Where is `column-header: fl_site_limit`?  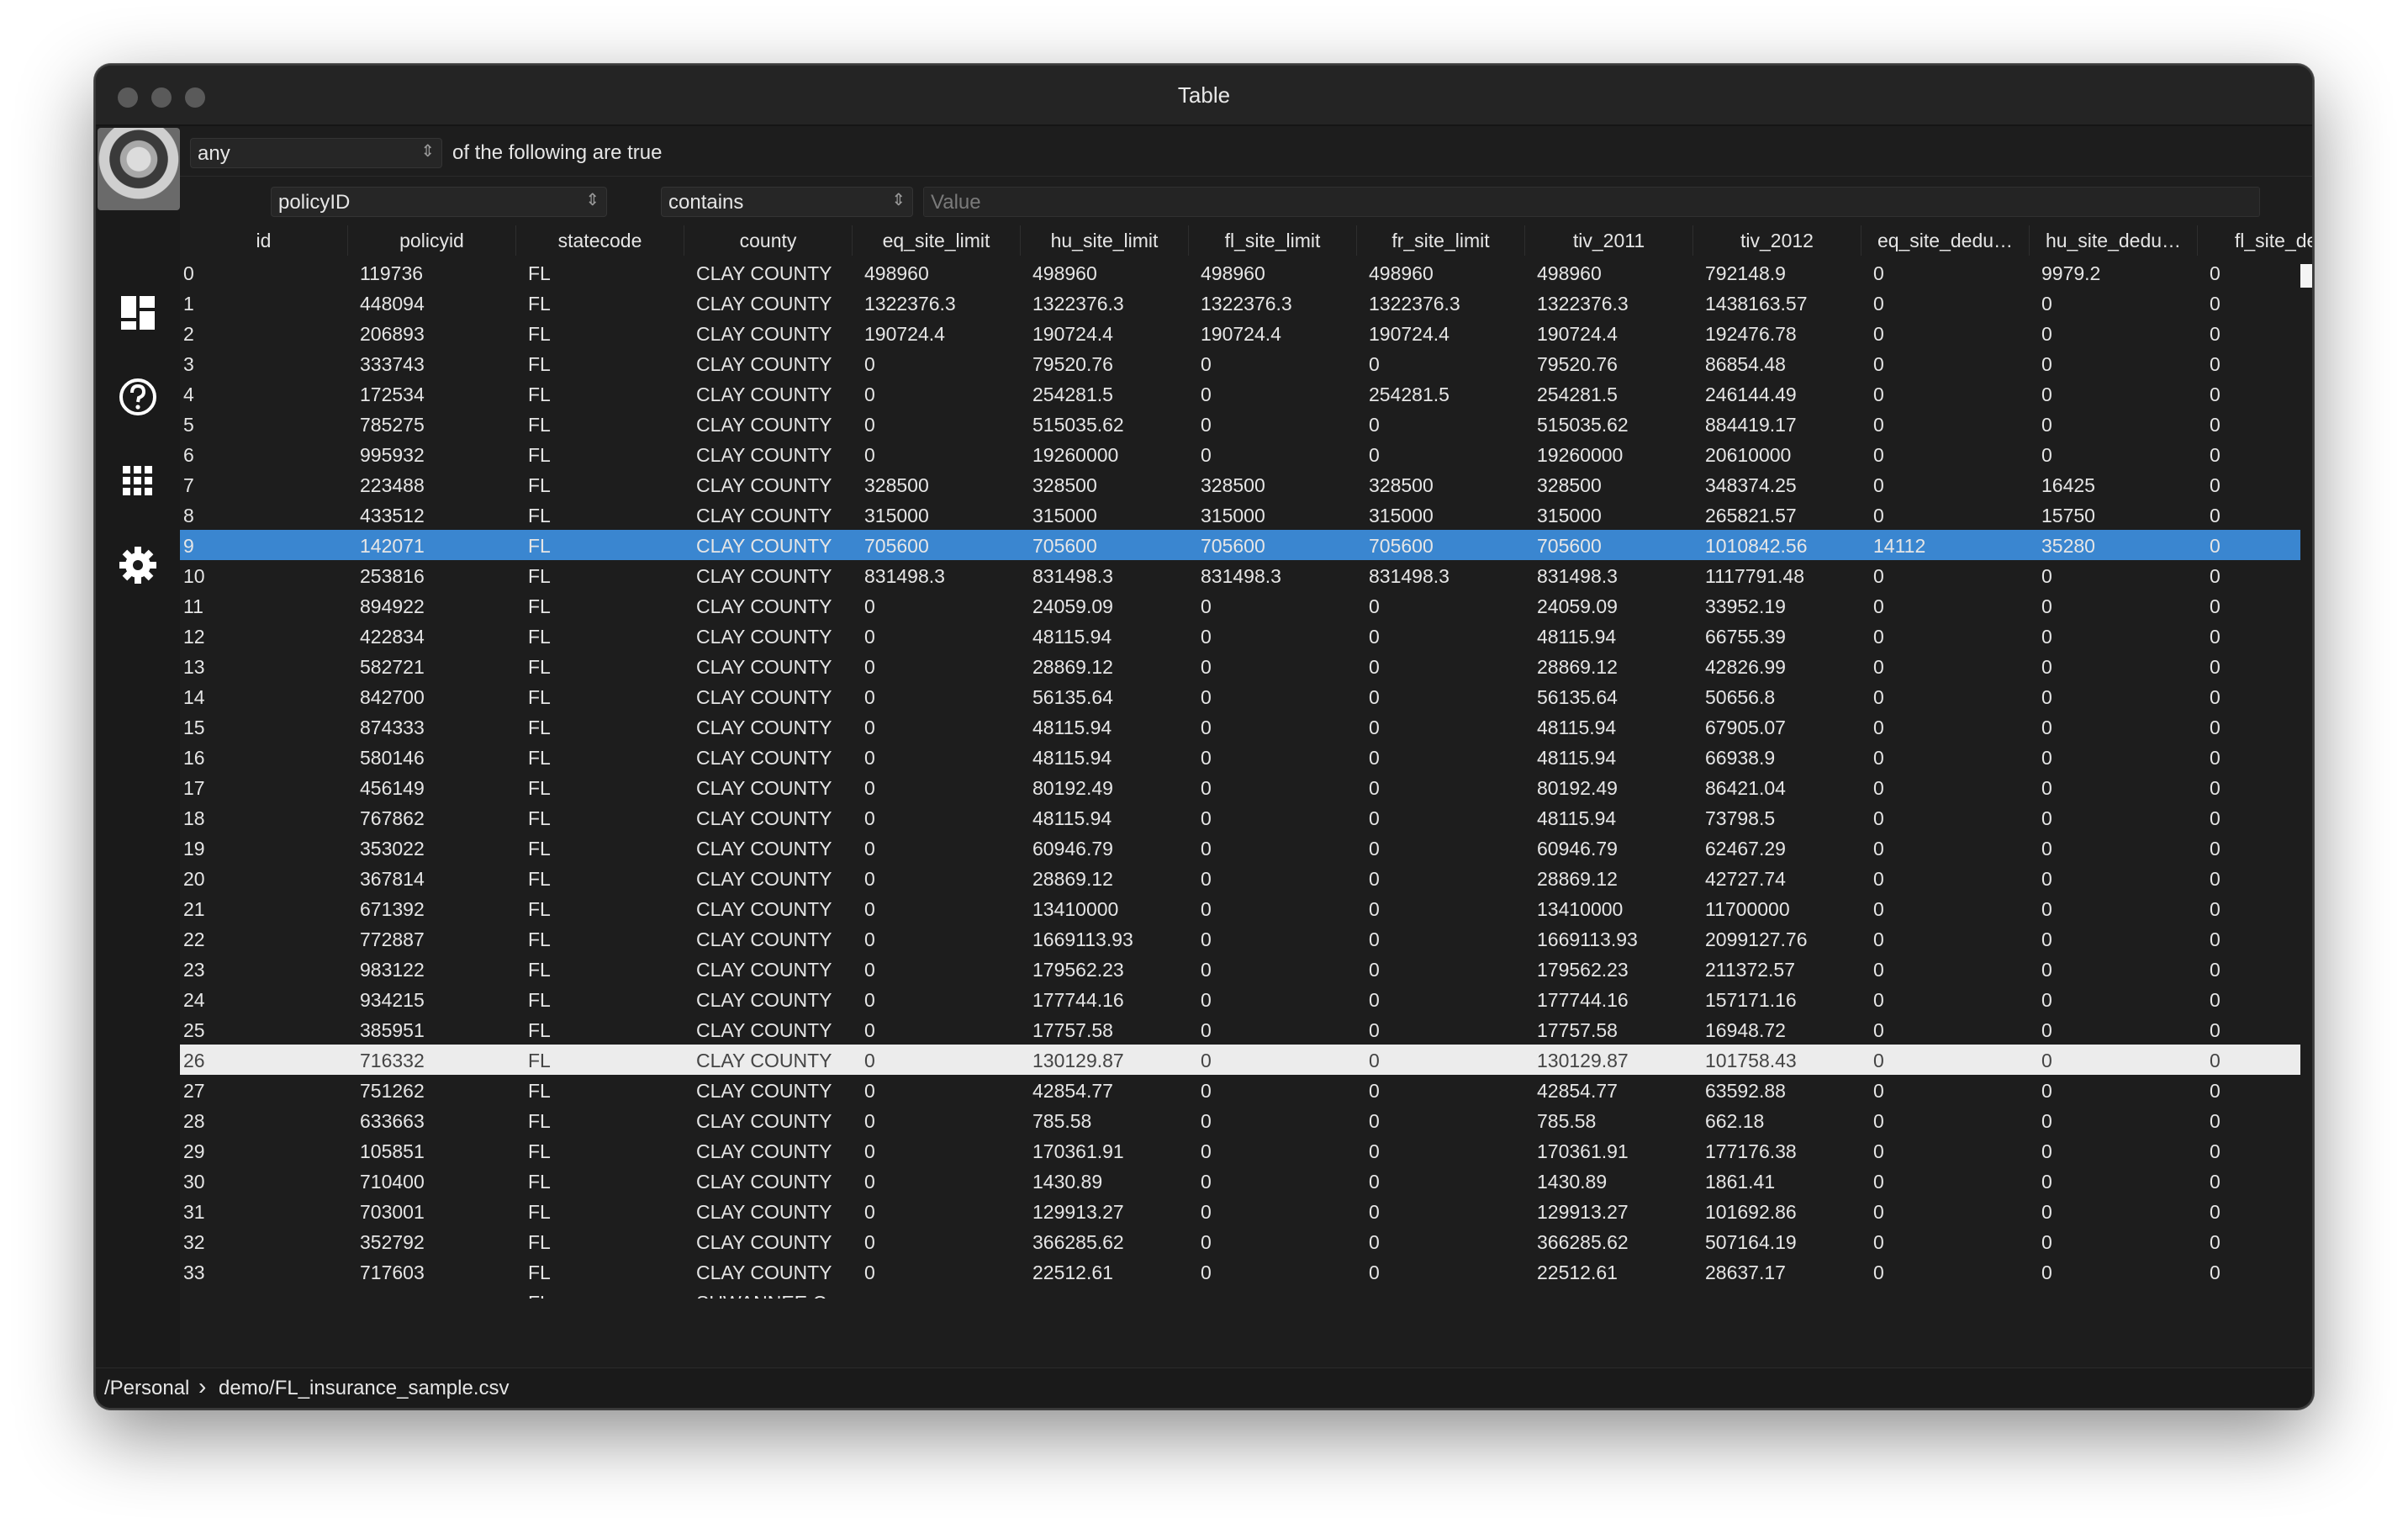 column-header: fl_site_limit is located at coordinates (1273, 240).